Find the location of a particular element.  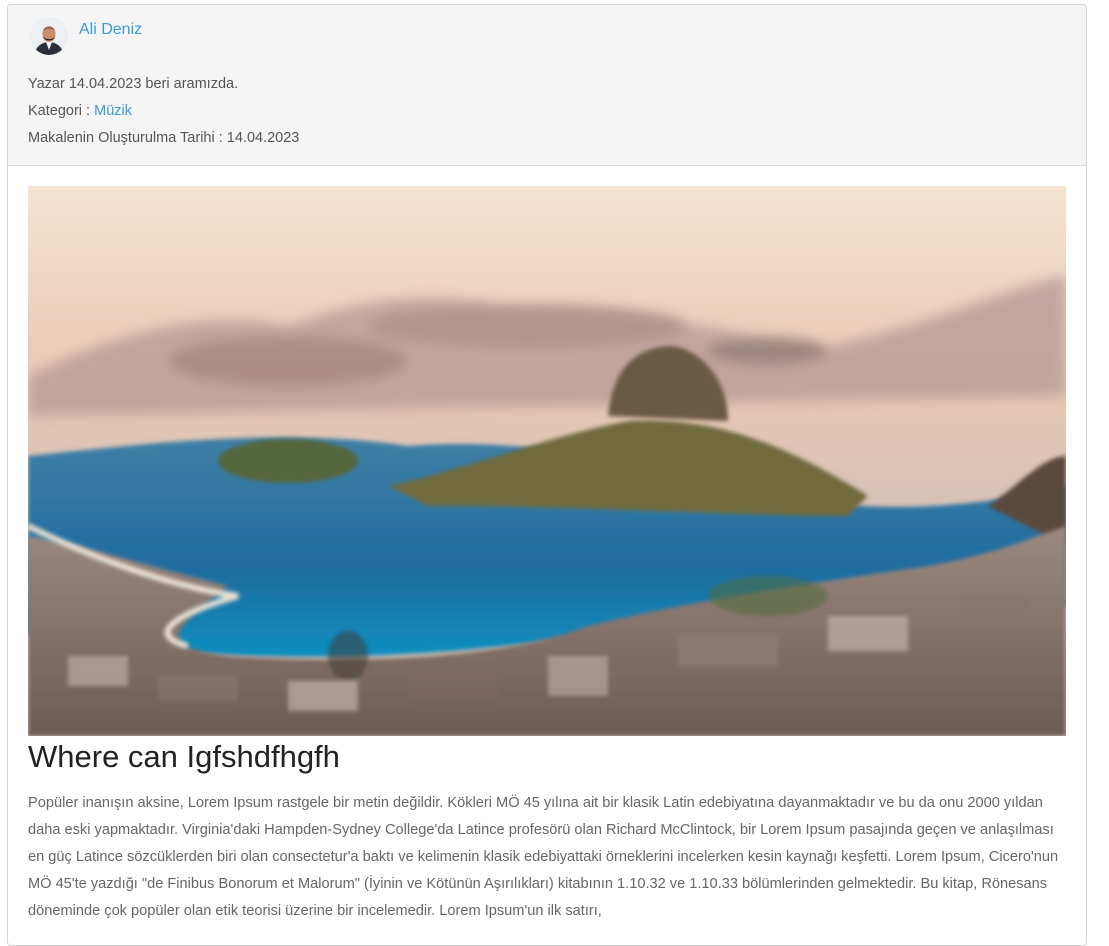

author-member-since: Yazar 14.04.2023 beri aramızda. is located at coordinates (133, 84).